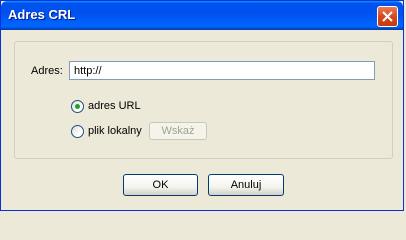 The height and width of the screenshot is (240, 406). I want to click on radio-local-file-label: plik lokalny, so click(115, 131).